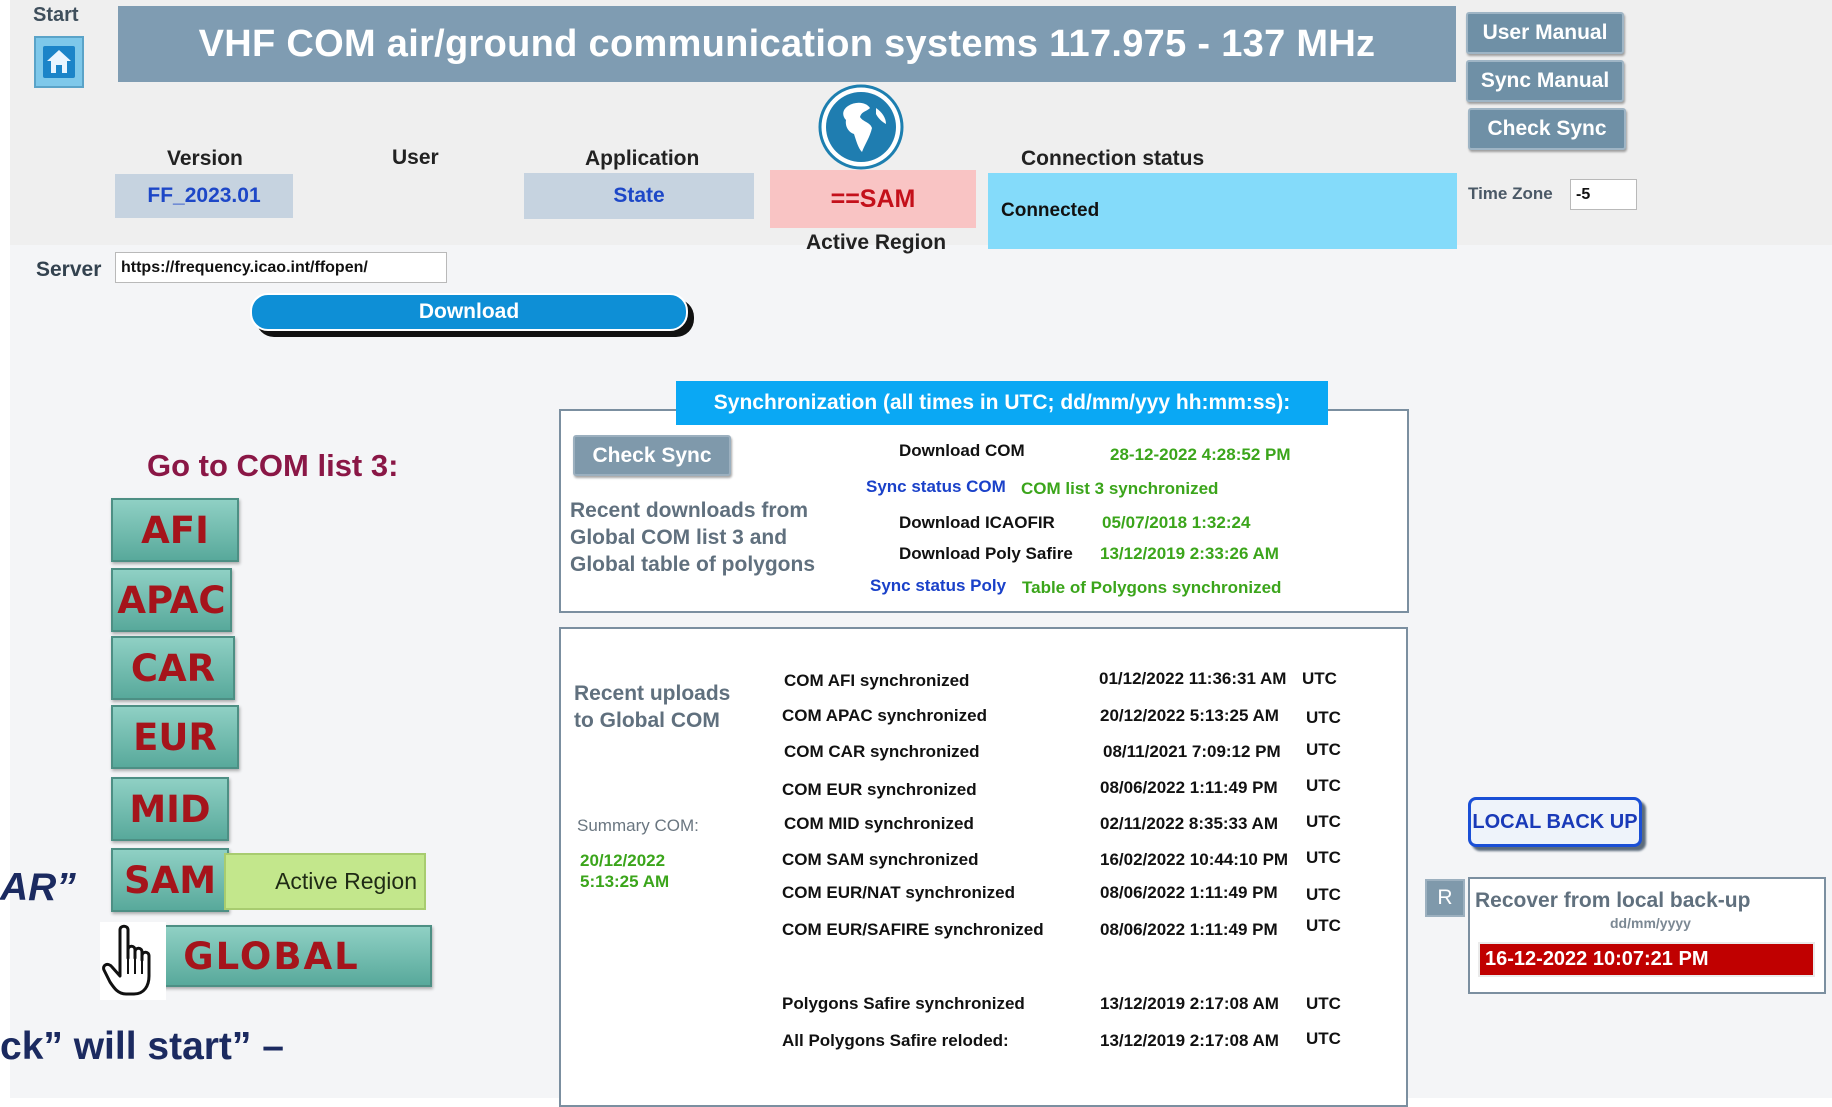  What do you see at coordinates (325, 881) in the screenshot?
I see `active-region-tag: Active Region` at bounding box center [325, 881].